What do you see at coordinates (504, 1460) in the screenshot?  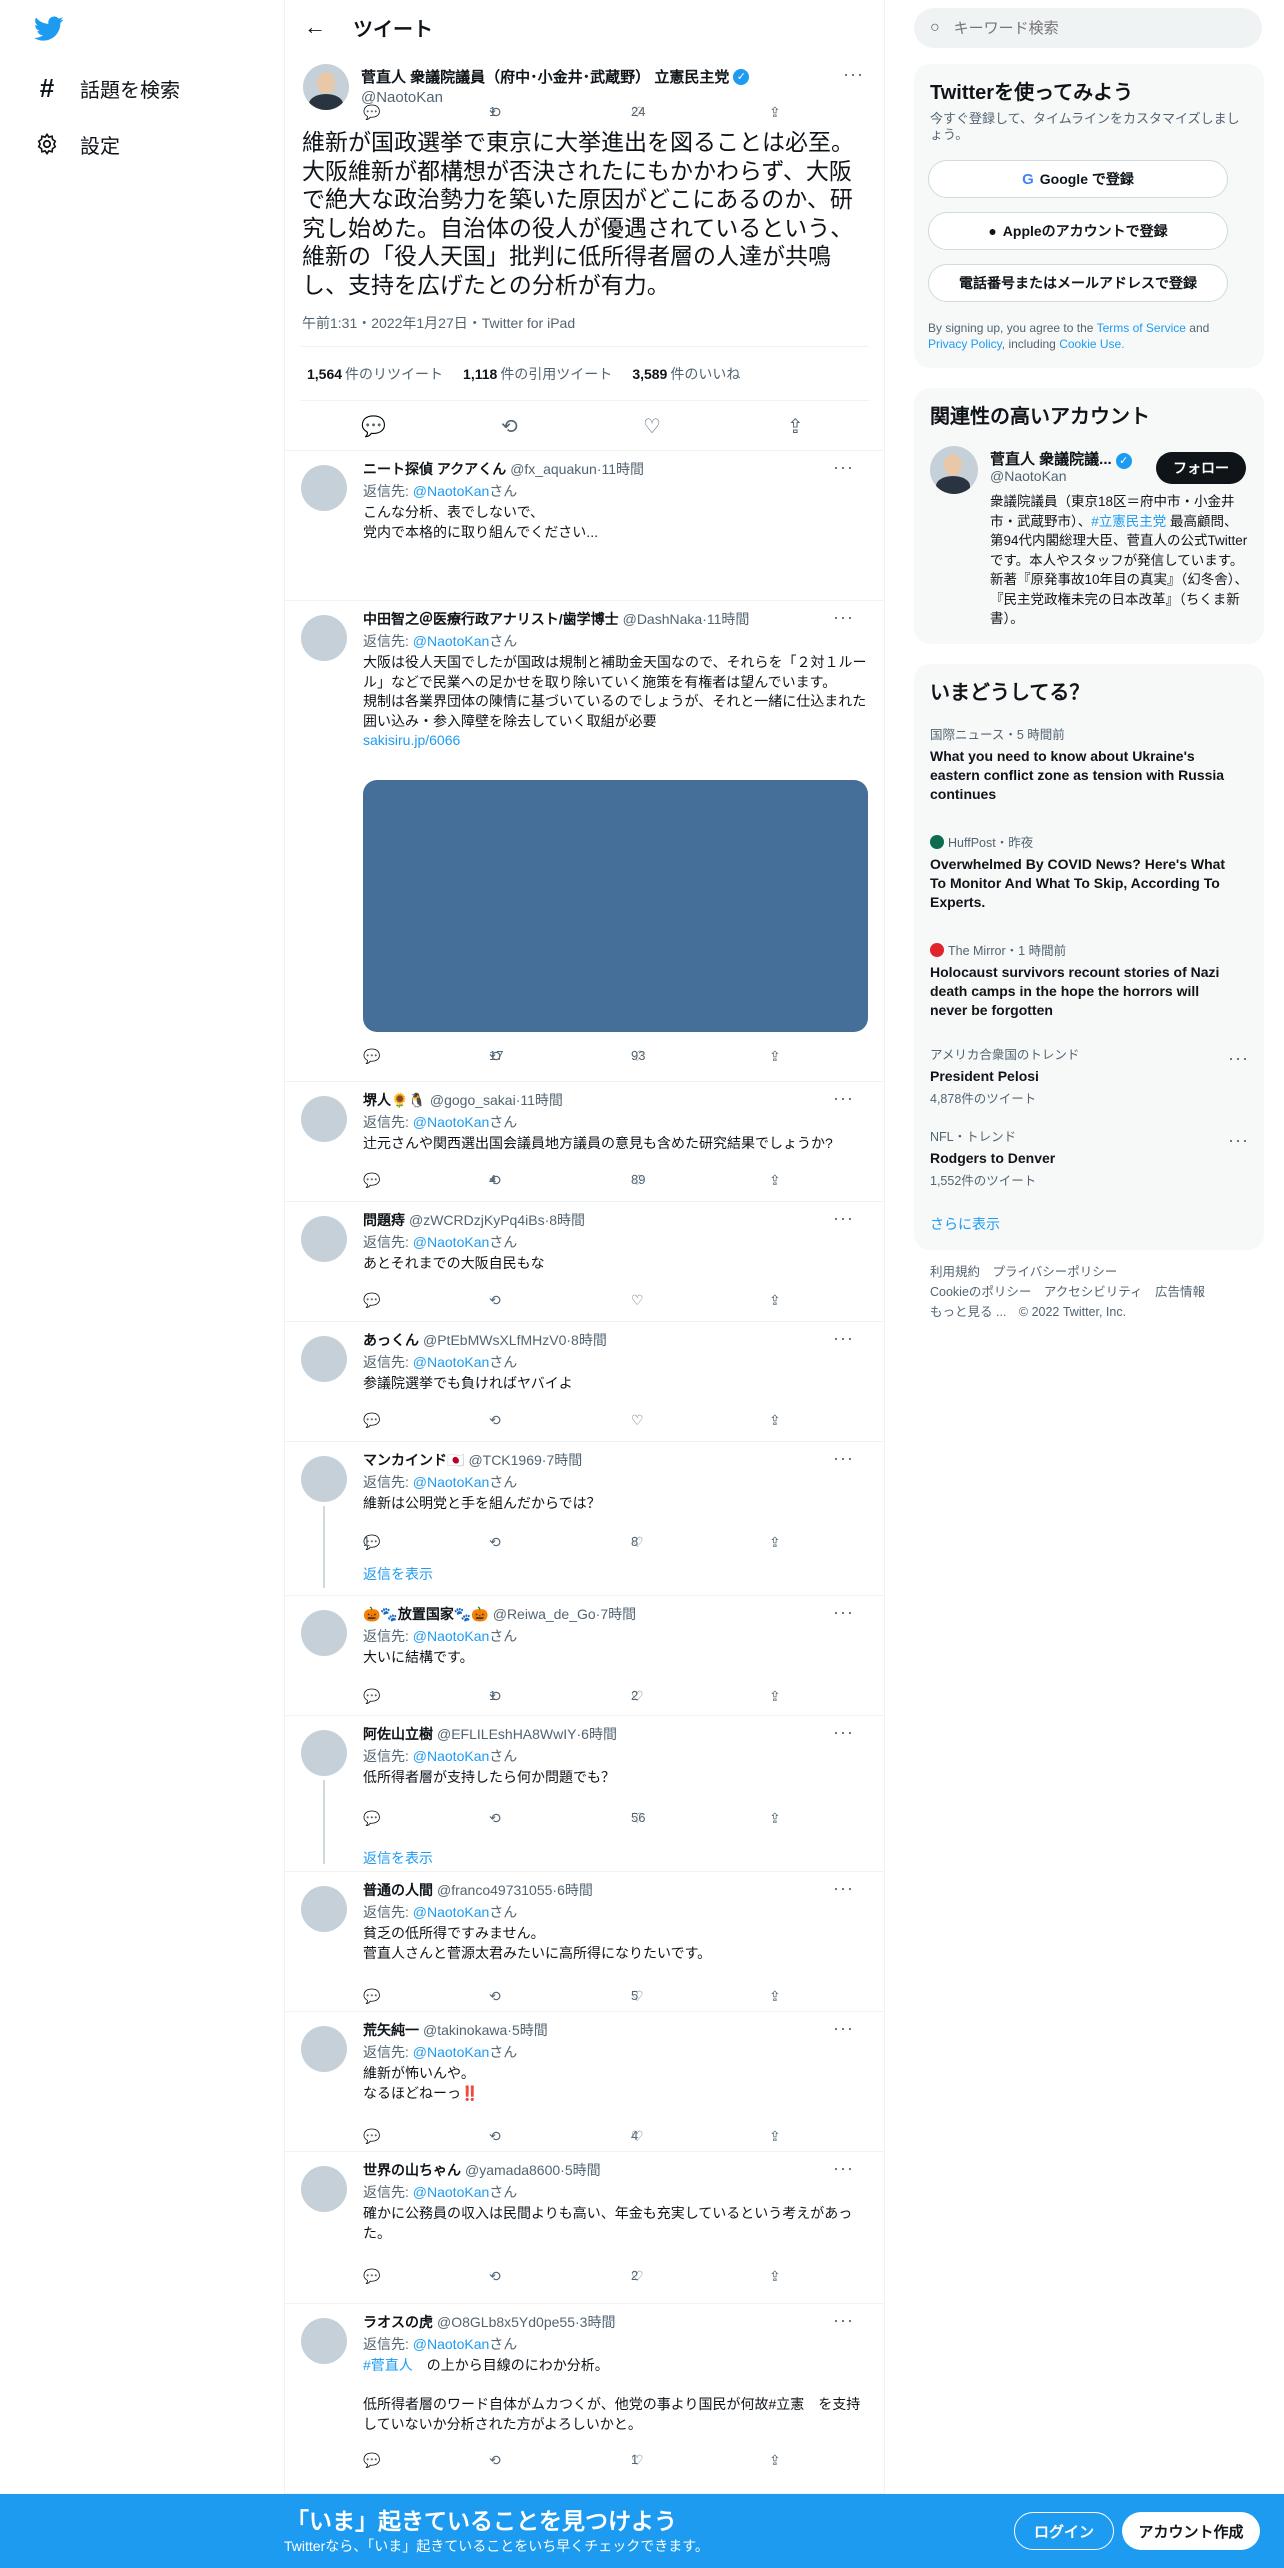 I see `reply-author-handle: @TCK1969` at bounding box center [504, 1460].